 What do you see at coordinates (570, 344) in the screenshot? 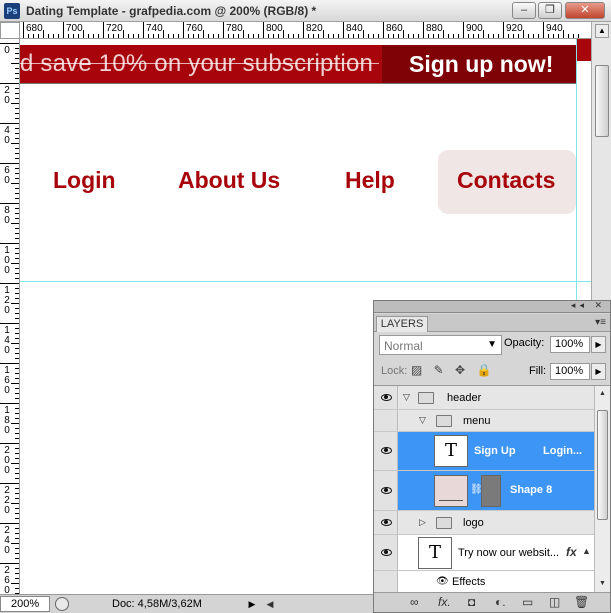
I see `opacity-input: 100%` at bounding box center [570, 344].